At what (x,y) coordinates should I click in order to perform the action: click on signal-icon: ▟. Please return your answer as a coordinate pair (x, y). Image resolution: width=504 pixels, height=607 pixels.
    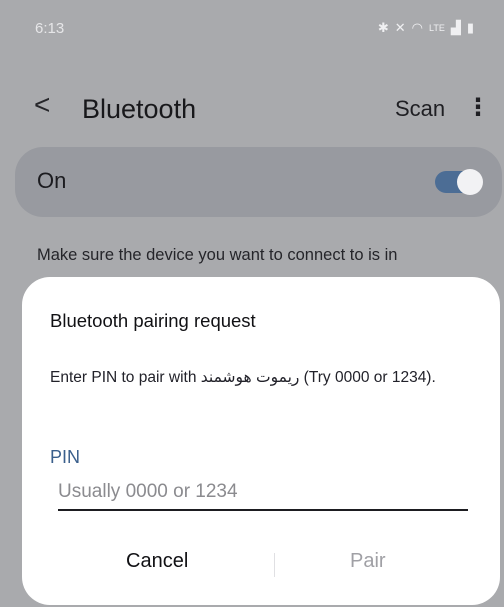
    Looking at the image, I should click on (455, 27).